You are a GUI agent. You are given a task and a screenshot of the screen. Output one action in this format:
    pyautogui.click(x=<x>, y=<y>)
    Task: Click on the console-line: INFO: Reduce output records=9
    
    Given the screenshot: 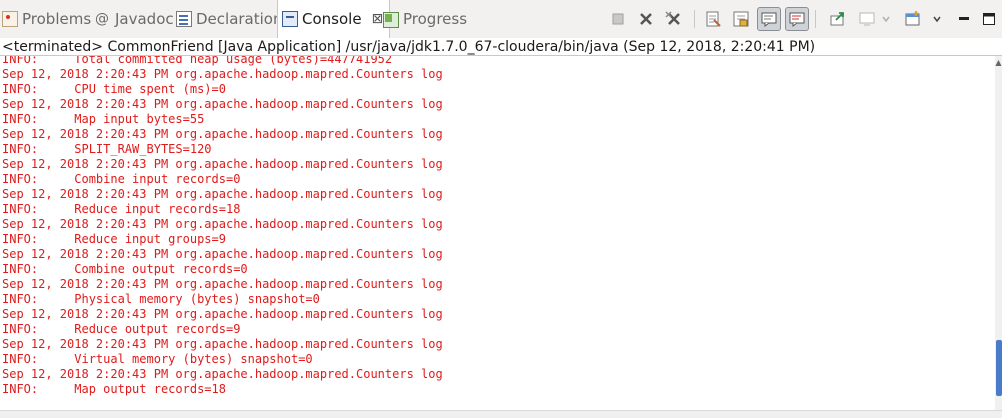 What is the action you would take?
    pyautogui.click(x=121, y=329)
    